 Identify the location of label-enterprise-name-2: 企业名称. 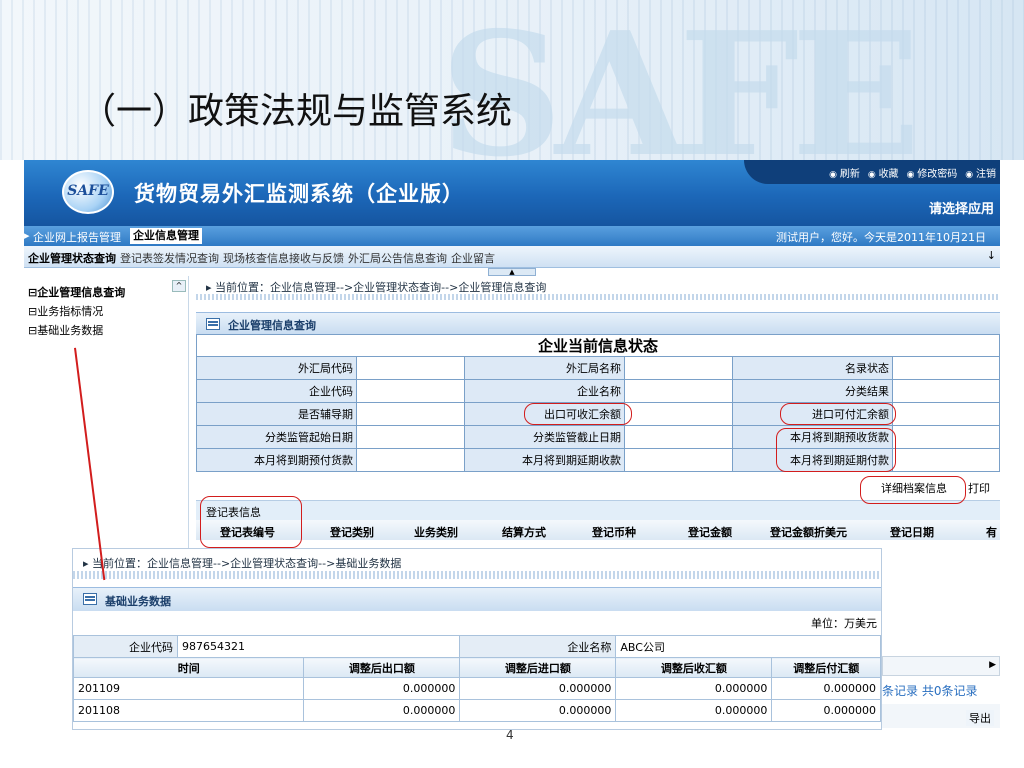
(538, 646).